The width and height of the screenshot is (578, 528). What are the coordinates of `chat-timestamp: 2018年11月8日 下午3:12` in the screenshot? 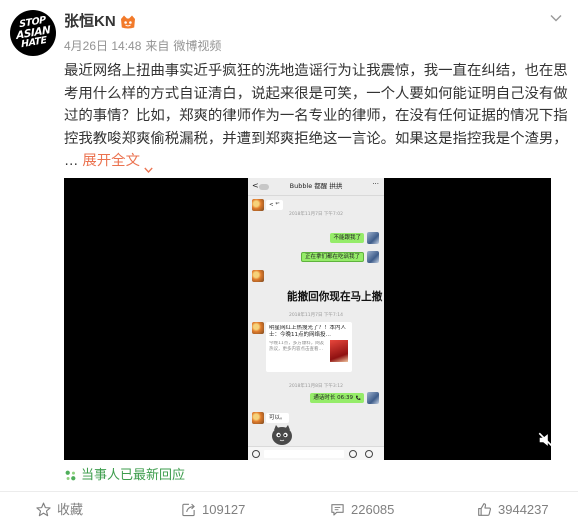 It's located at (316, 386).